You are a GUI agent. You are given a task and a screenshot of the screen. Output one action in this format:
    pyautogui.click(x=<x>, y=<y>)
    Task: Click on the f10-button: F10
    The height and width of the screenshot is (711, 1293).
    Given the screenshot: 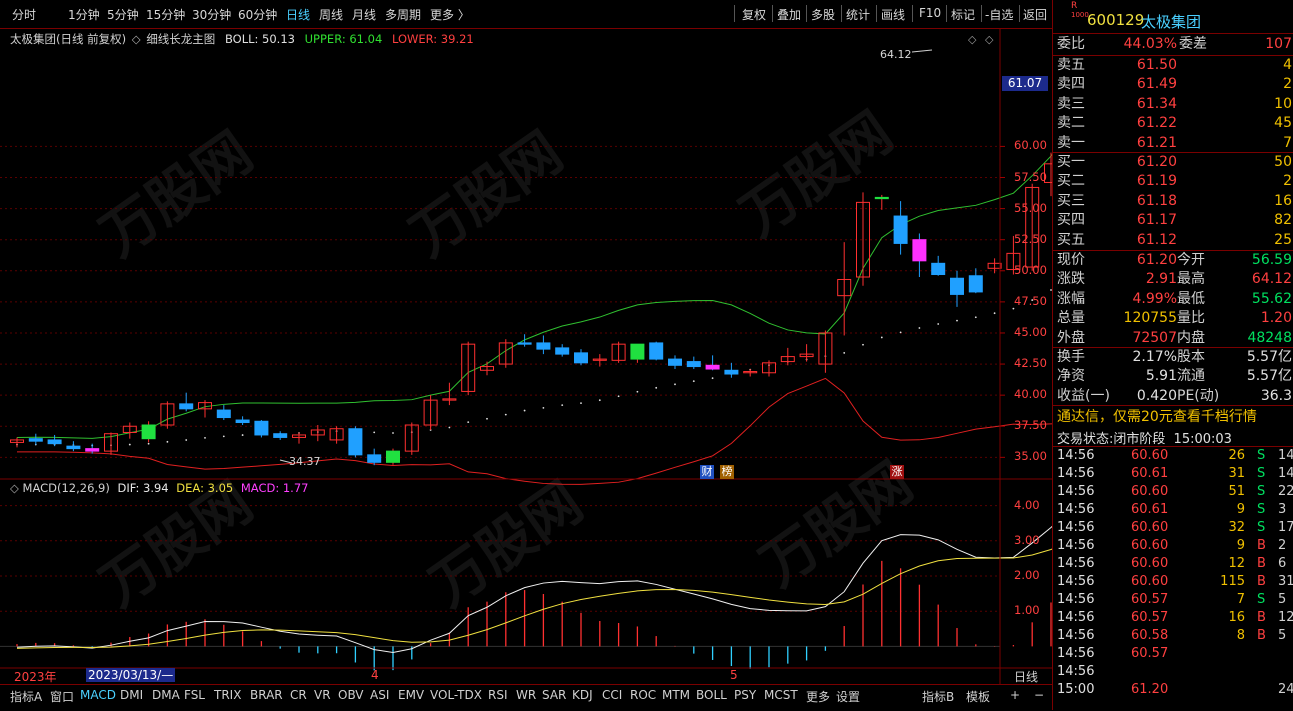 What is the action you would take?
    pyautogui.click(x=930, y=13)
    